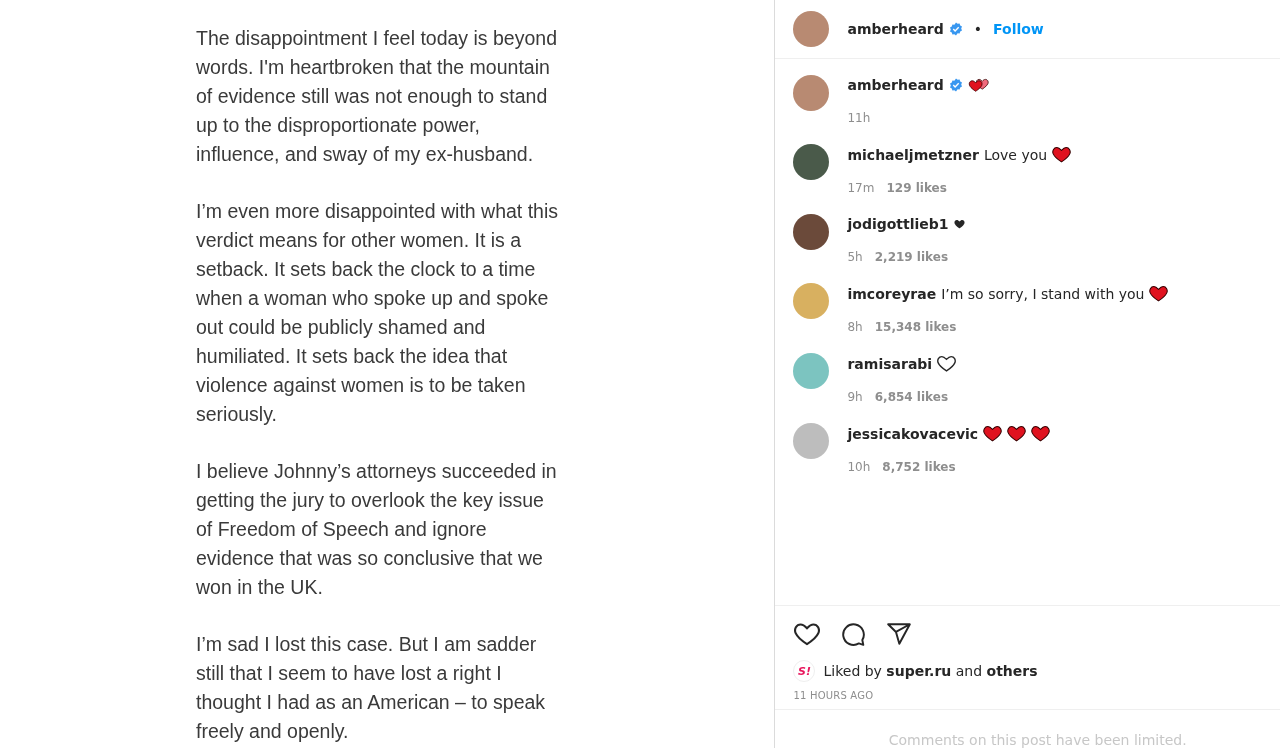 This screenshot has height=748, width=1280. What do you see at coordinates (898, 224) in the screenshot?
I see `username: jodigottlieb1` at bounding box center [898, 224].